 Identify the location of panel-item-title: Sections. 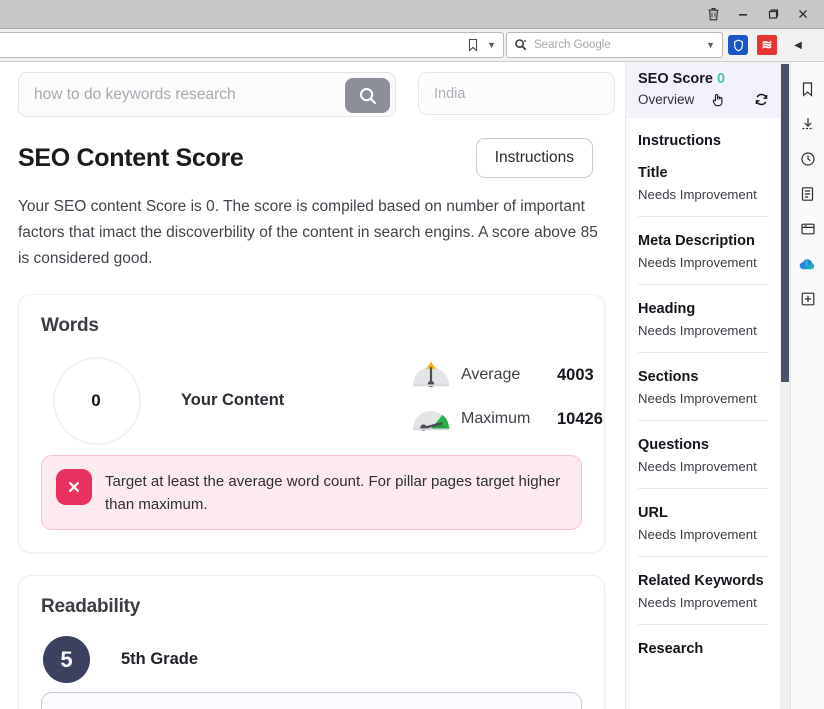
(668, 377).